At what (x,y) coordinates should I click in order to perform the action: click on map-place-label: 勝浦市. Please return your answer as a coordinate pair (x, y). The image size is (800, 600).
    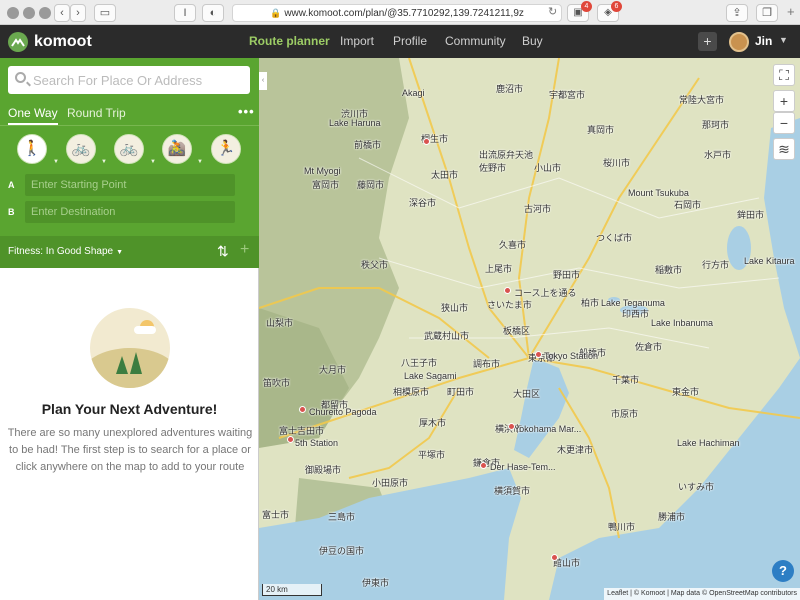
    Looking at the image, I should click on (671, 516).